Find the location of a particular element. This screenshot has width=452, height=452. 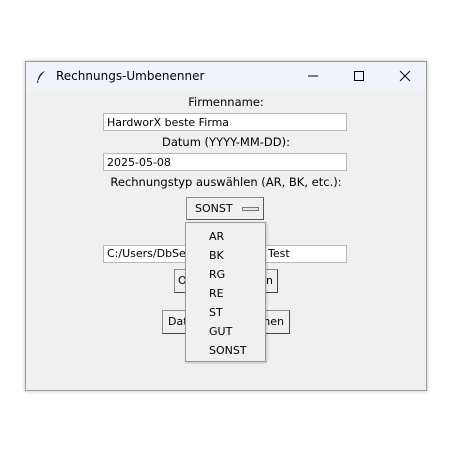

date-input is located at coordinates (225, 162).